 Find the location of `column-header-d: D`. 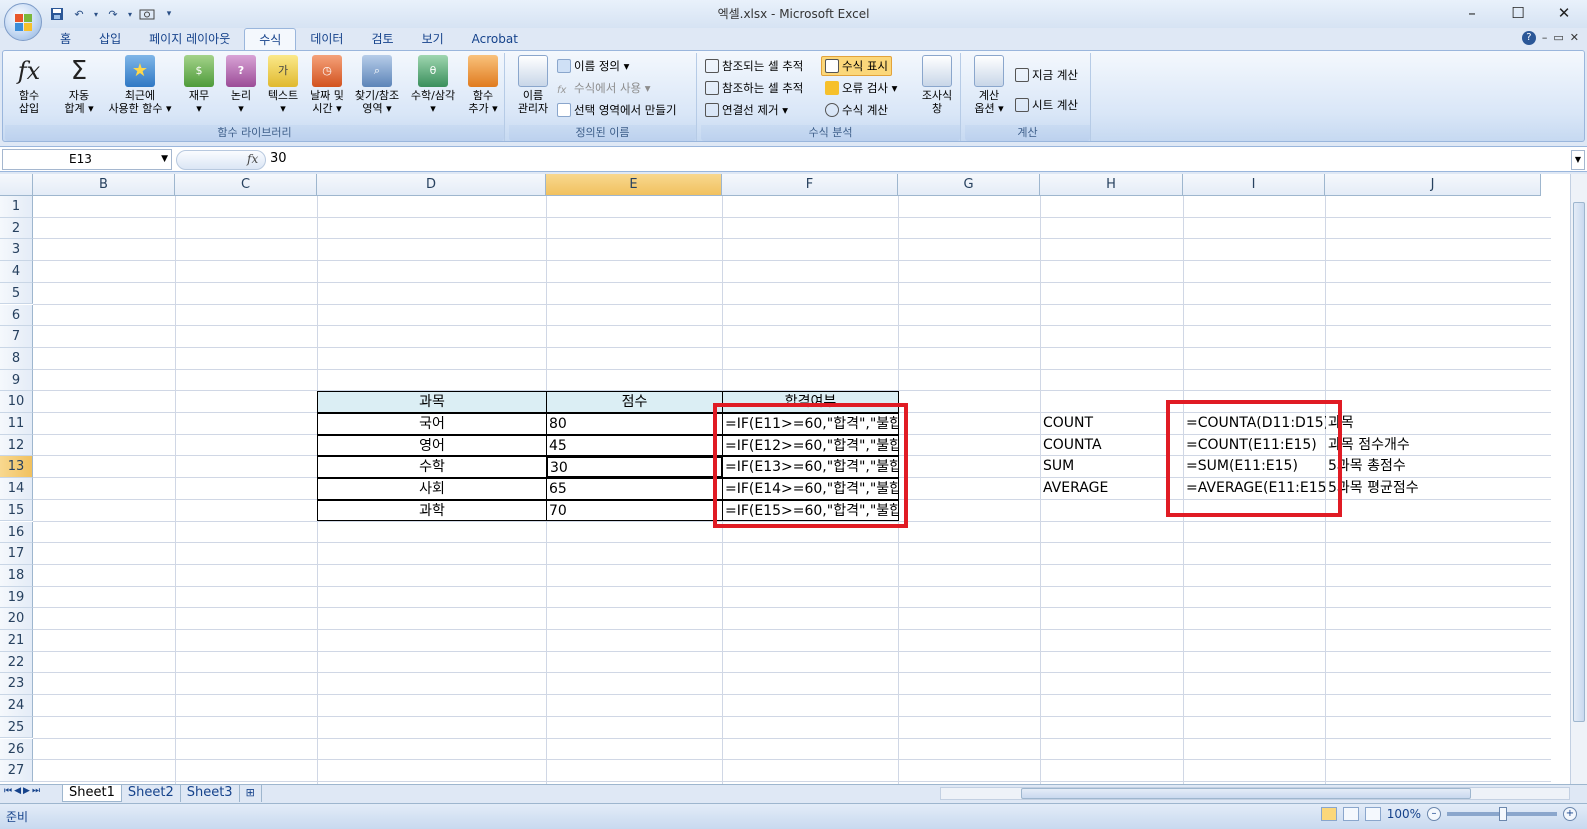

column-header-d: D is located at coordinates (431, 185).